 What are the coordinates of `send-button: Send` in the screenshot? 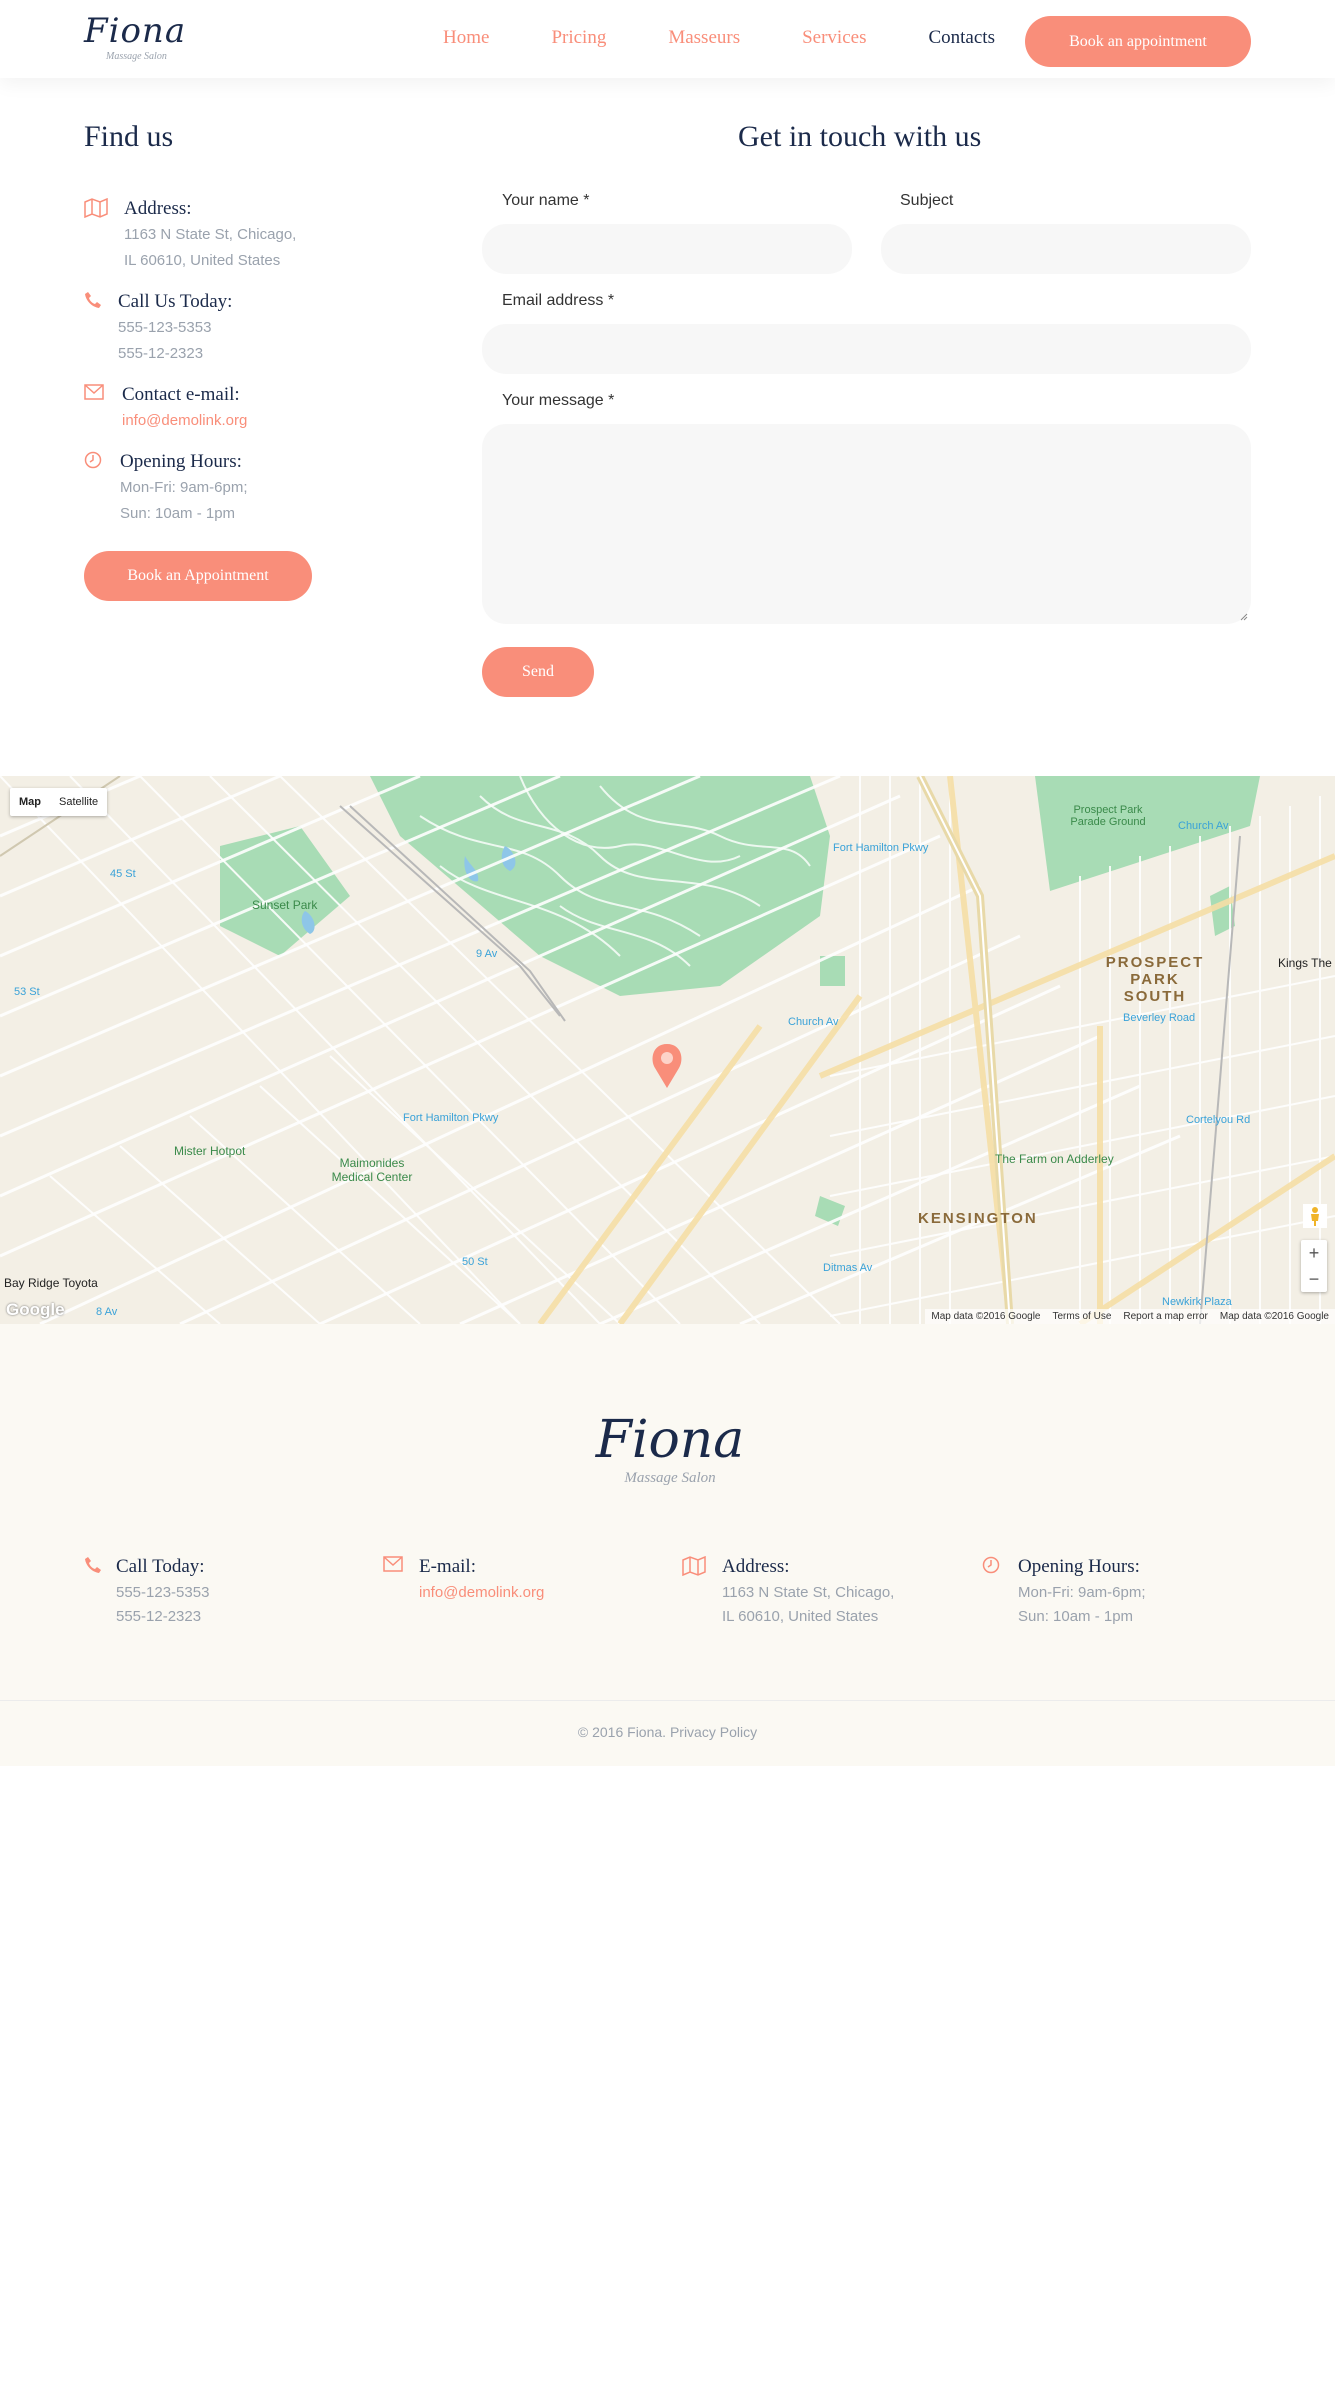 It's located at (538, 672).